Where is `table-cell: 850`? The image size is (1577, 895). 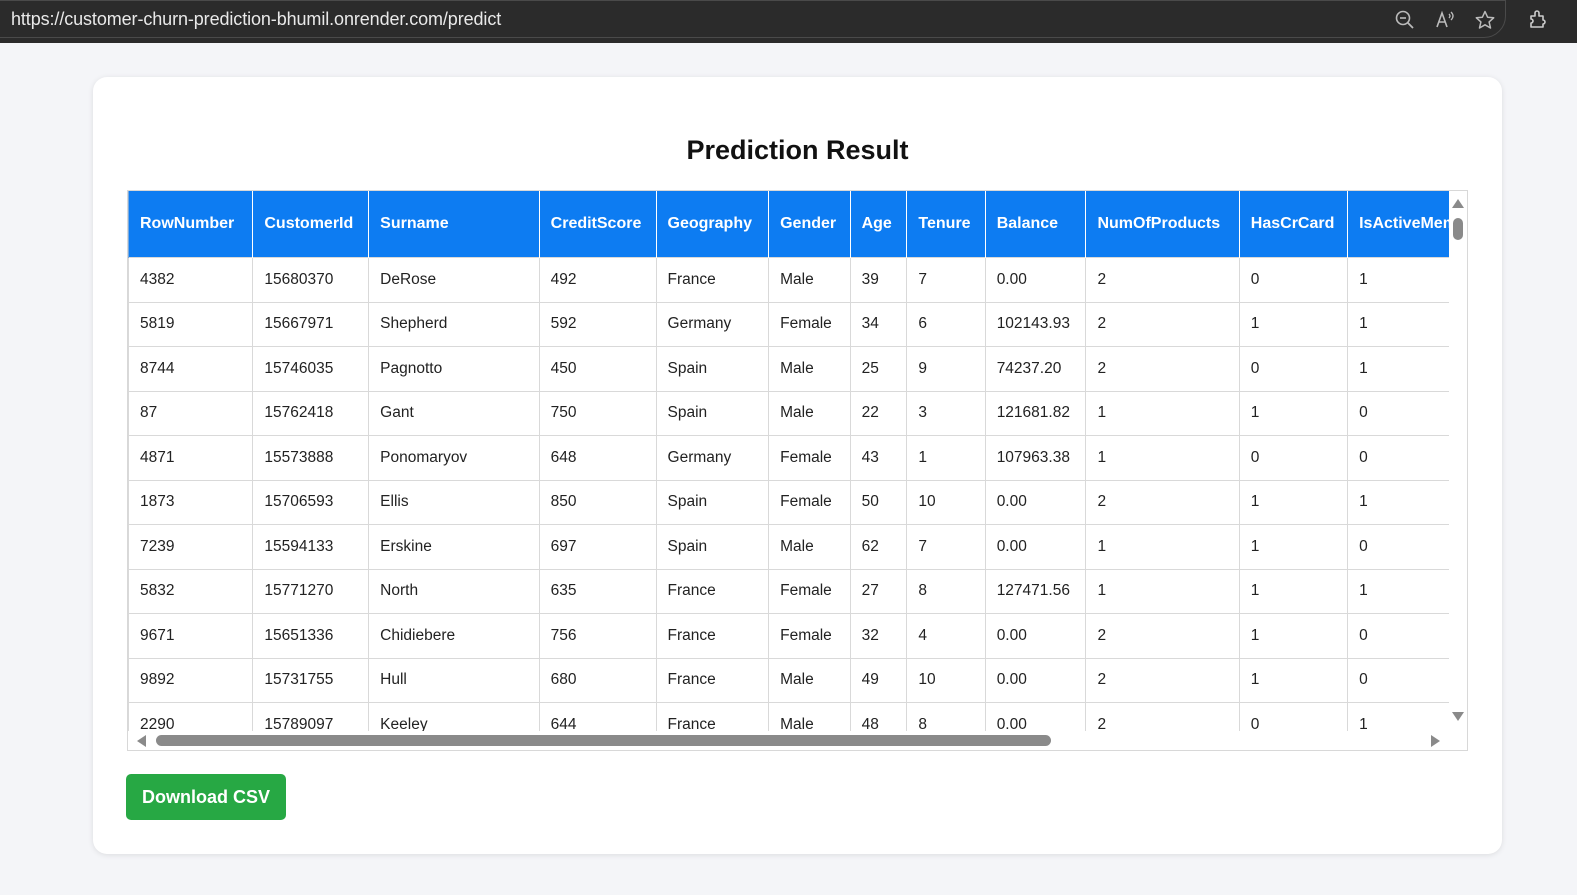 table-cell: 850 is located at coordinates (597, 502).